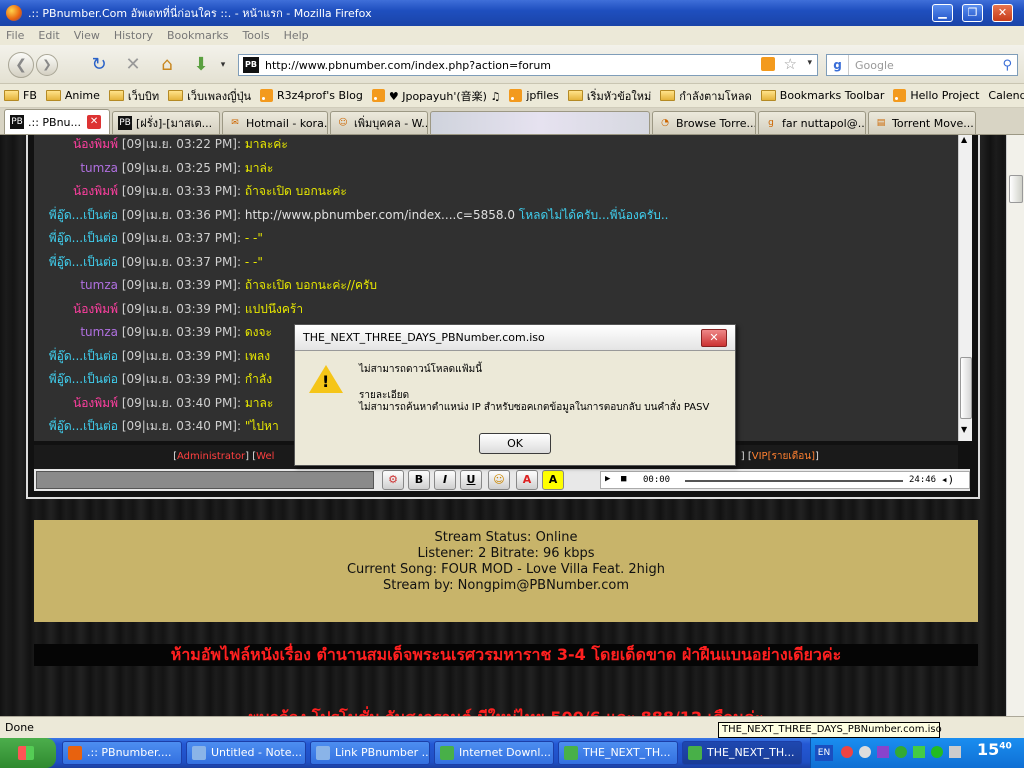 This screenshot has width=1024, height=768. What do you see at coordinates (223, 65) in the screenshot?
I see `download-dropdown-icon: ▾` at bounding box center [223, 65].